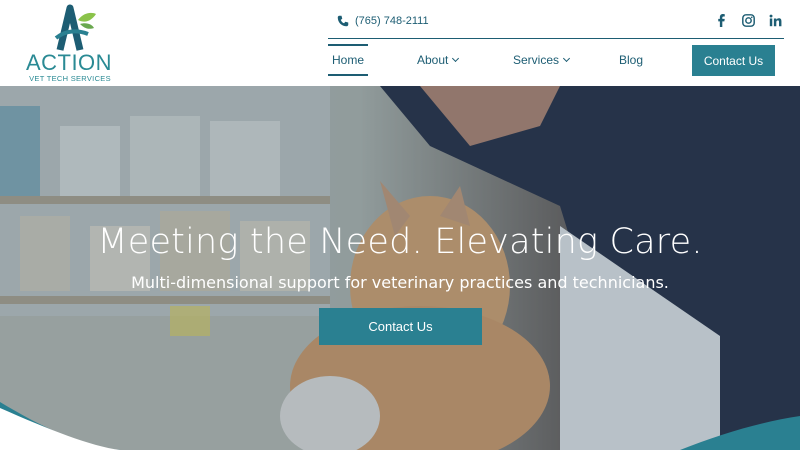 This screenshot has height=450, width=800. I want to click on nav-blog: Blog, so click(631, 60).